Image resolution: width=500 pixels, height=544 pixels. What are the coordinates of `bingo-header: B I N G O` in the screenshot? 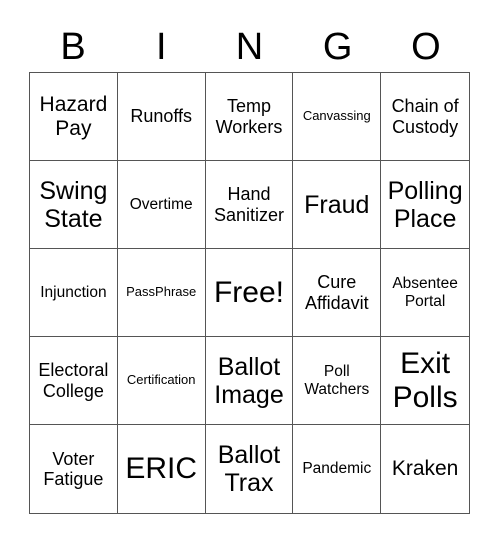 It's located at (249, 47).